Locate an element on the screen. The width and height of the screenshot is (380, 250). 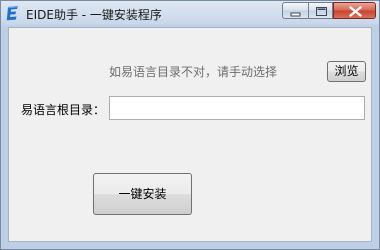
title-bar: EIDE助手 - 一键安装程序 is located at coordinates (190, 14).